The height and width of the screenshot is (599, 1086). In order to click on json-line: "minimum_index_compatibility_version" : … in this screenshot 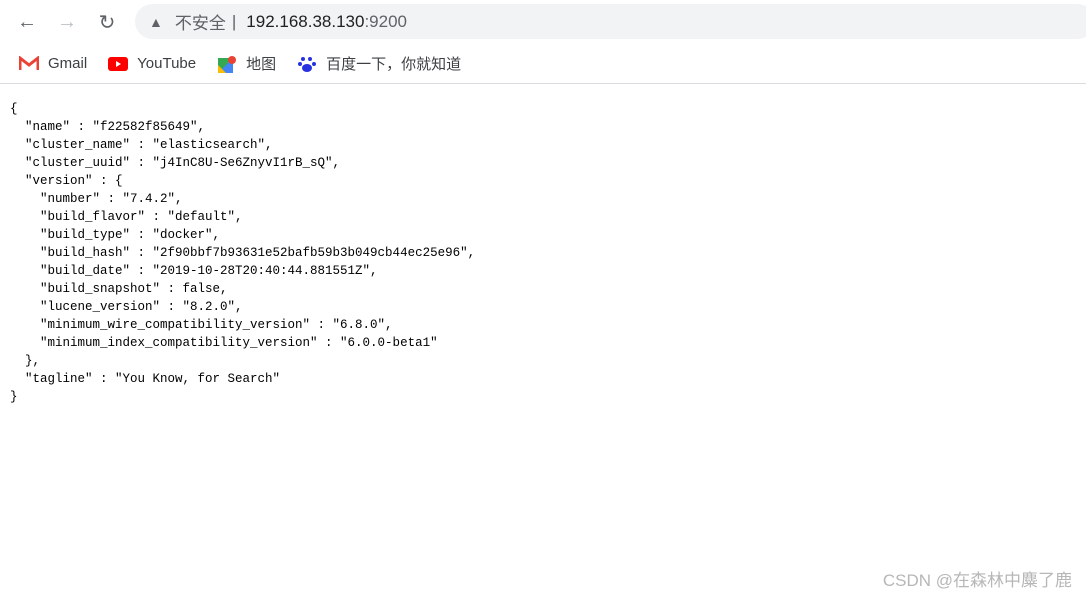, I will do `click(224, 343)`.